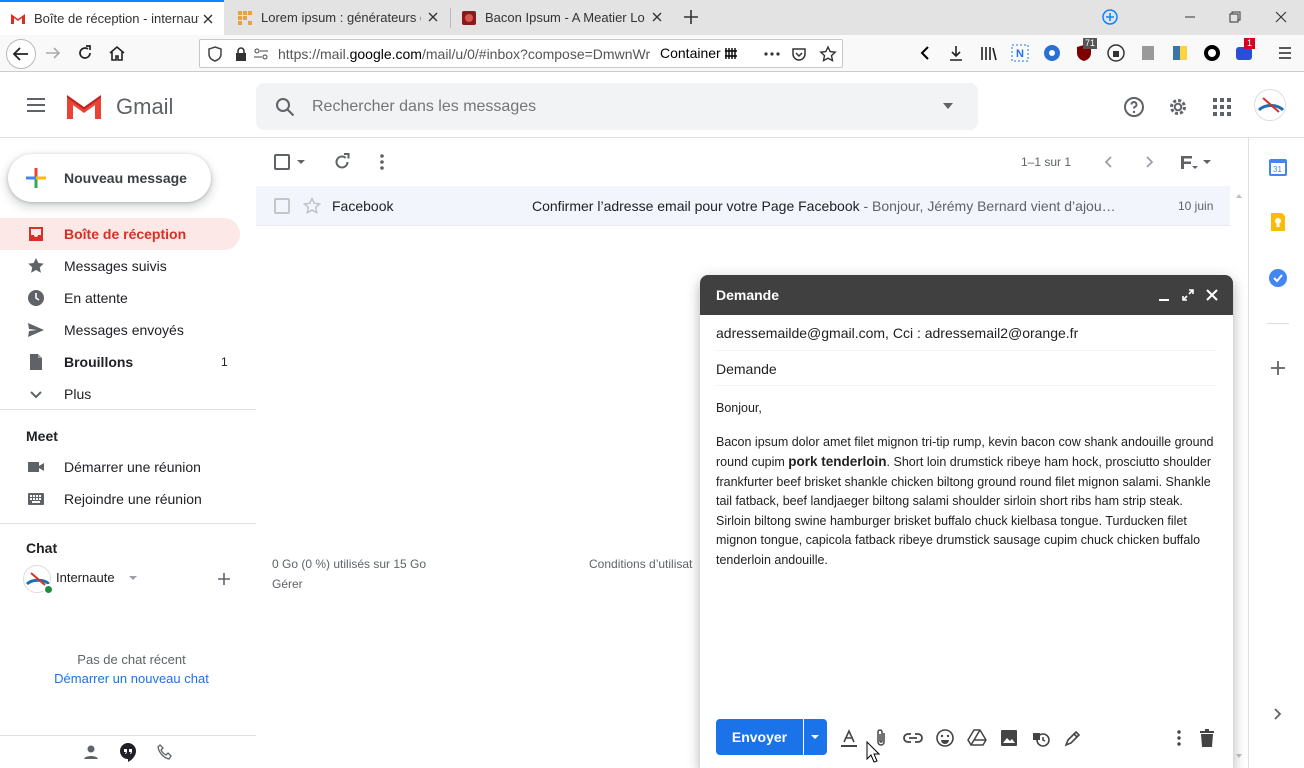 The width and height of the screenshot is (1304, 768). Describe the element at coordinates (342, 162) in the screenshot. I see `refresh-icon` at that location.